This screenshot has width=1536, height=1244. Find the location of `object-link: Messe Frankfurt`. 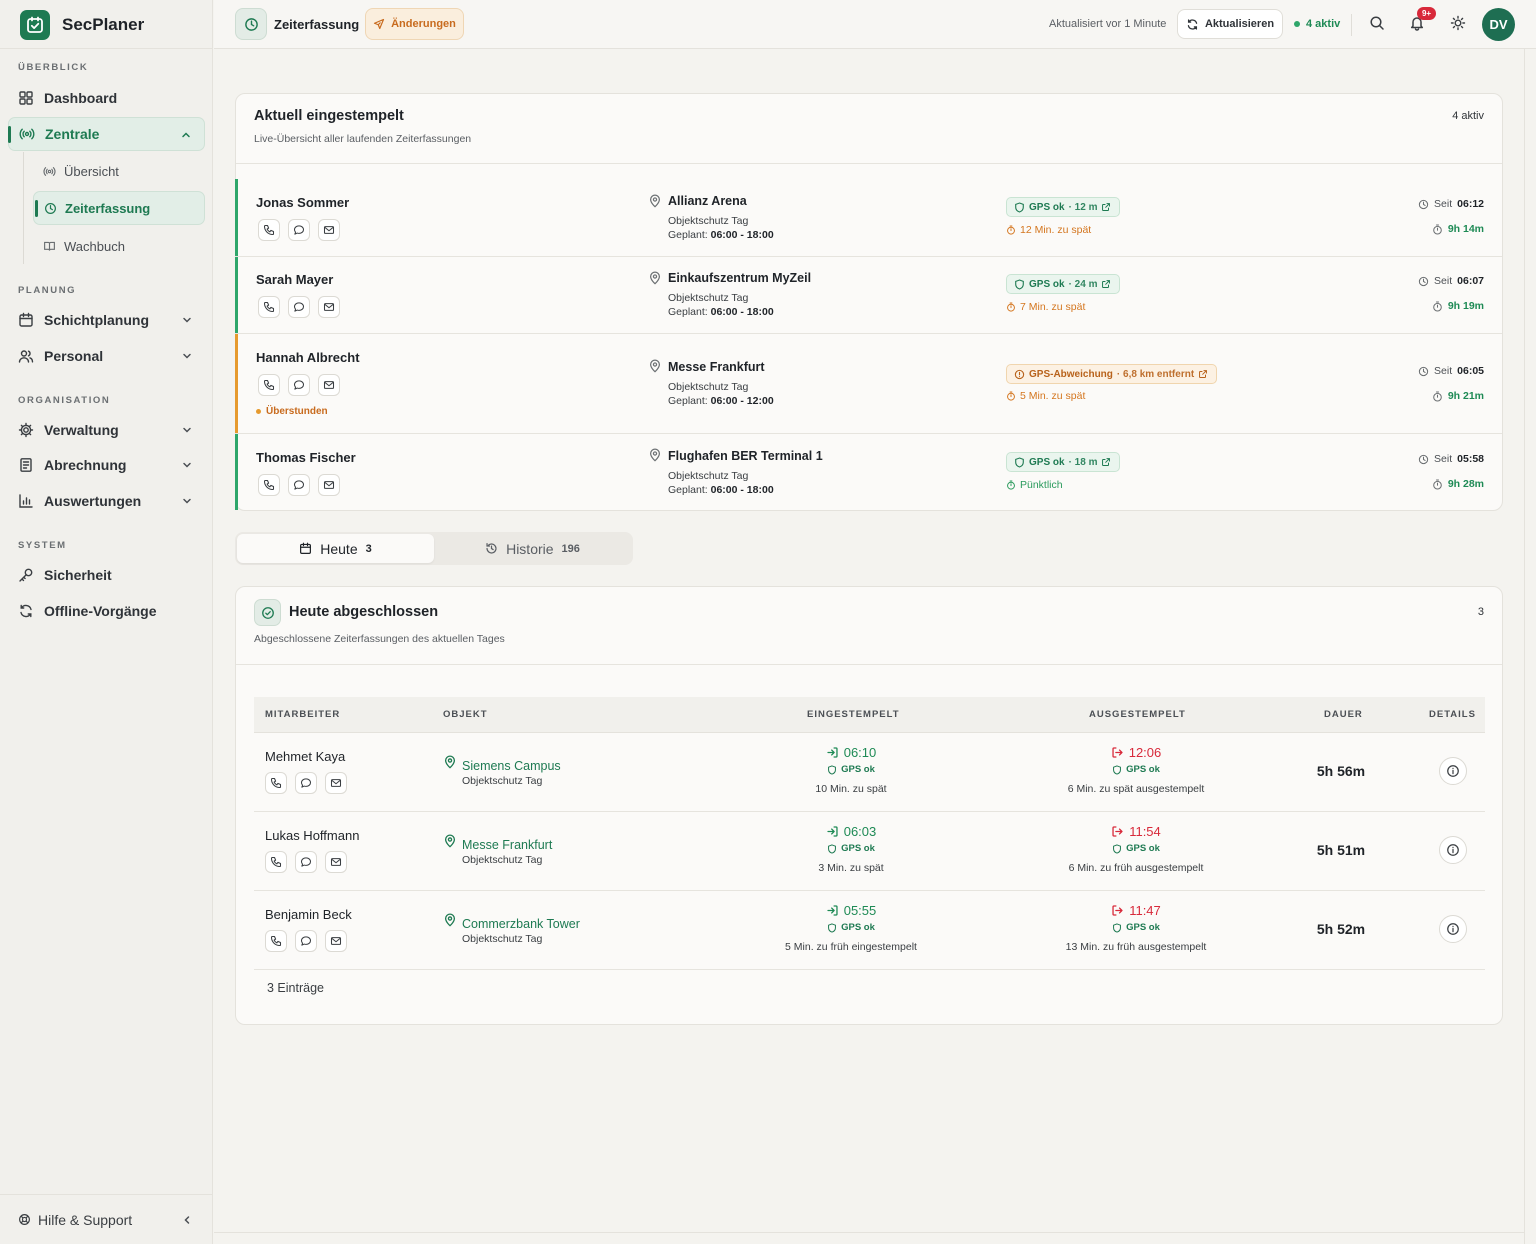

object-link: Messe Frankfurt is located at coordinates (507, 845).